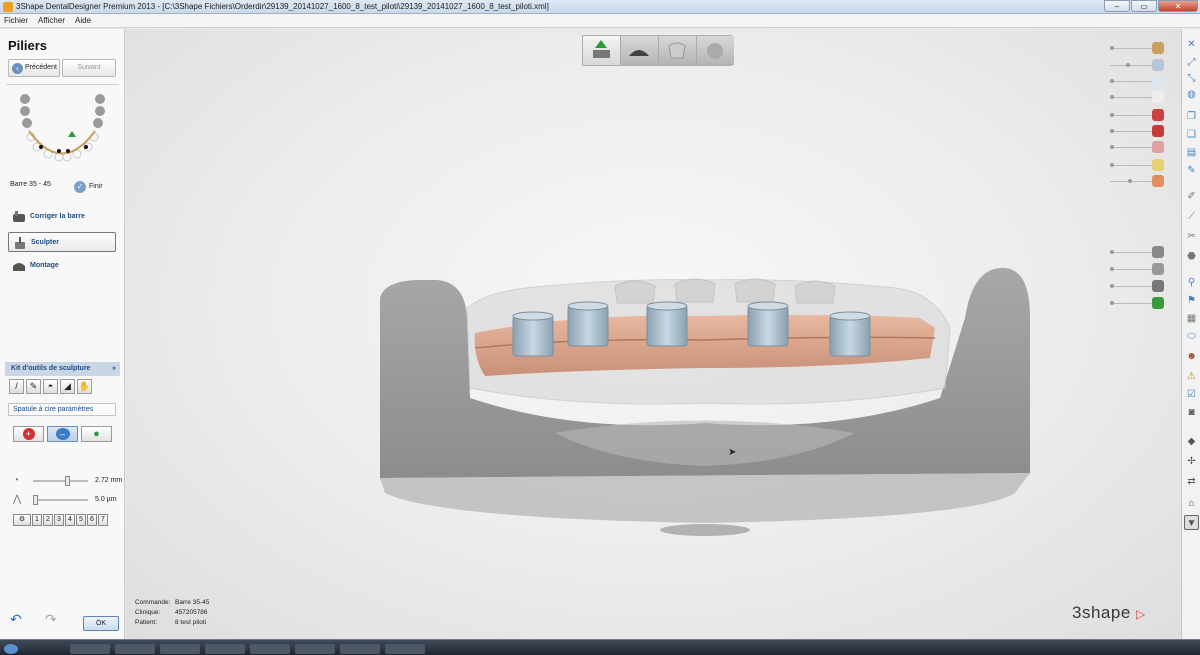 The height and width of the screenshot is (655, 1200). I want to click on visibility-slider-crown, so click(1136, 165).